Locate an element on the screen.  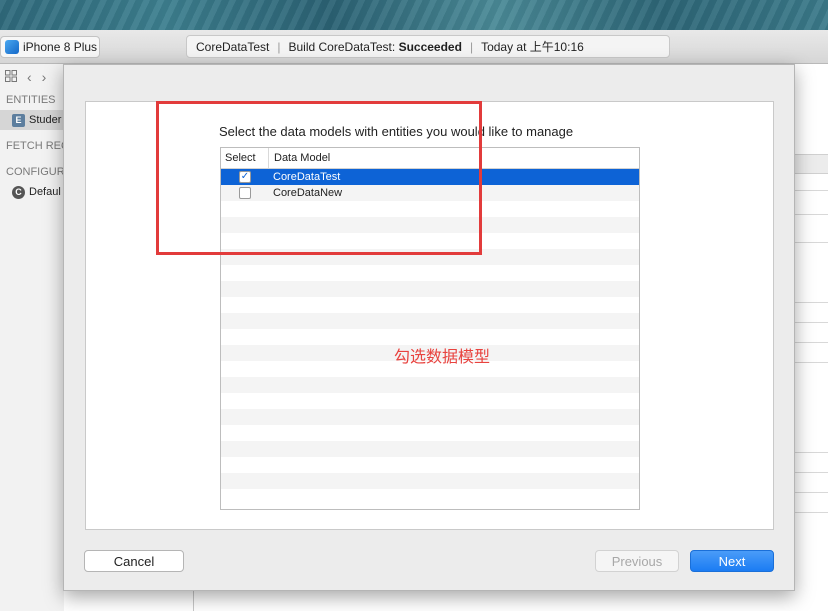
editor-split-divider is located at coordinates (193, 600).